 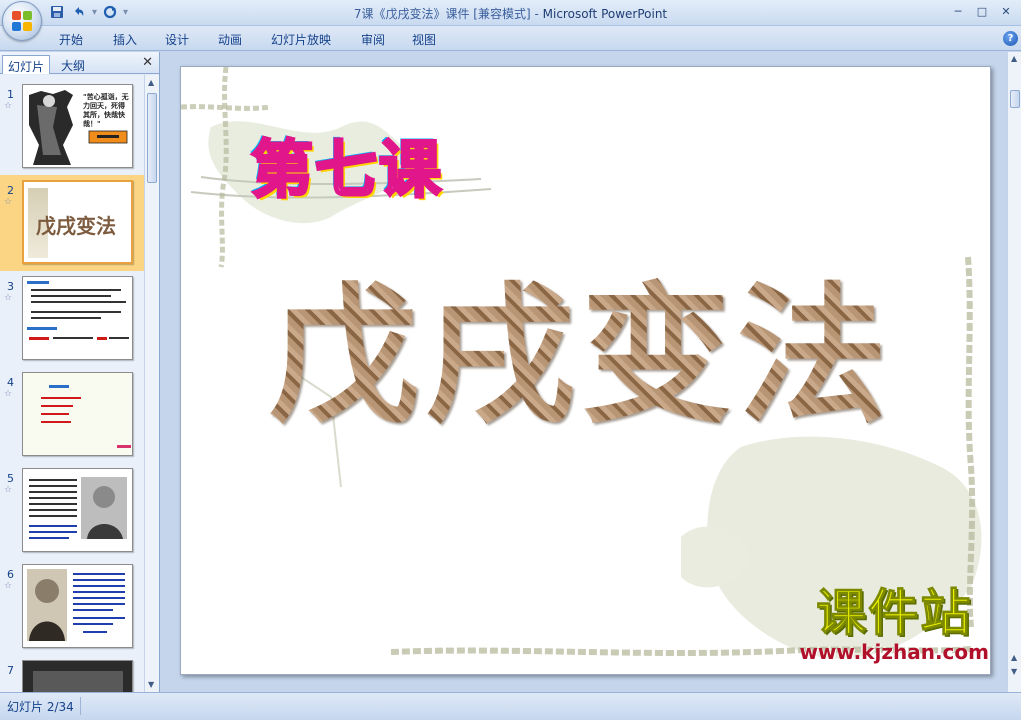 What do you see at coordinates (301, 39) in the screenshot?
I see `tab-slideshow: 幻灯片放映` at bounding box center [301, 39].